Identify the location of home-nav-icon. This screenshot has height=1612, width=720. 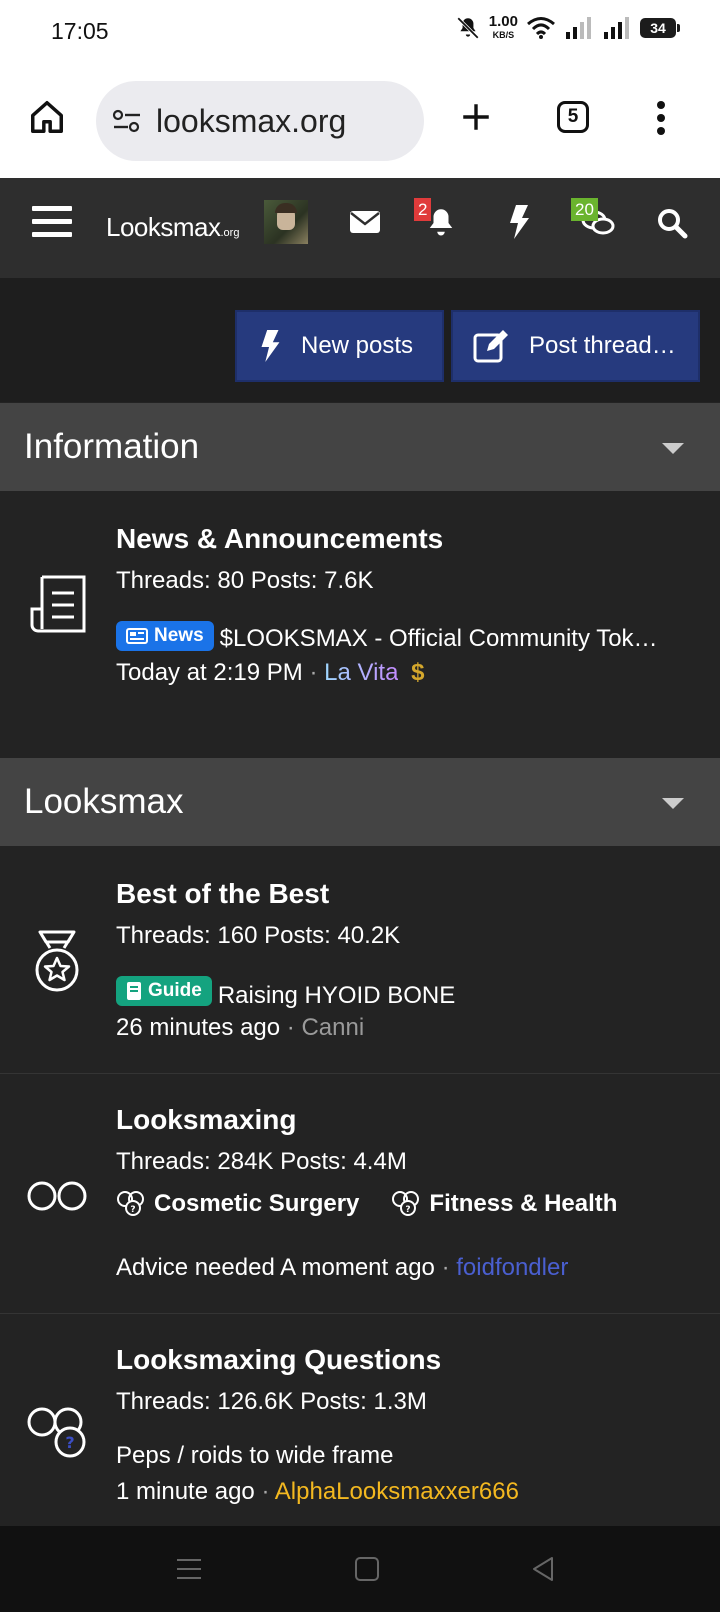
(367, 1569).